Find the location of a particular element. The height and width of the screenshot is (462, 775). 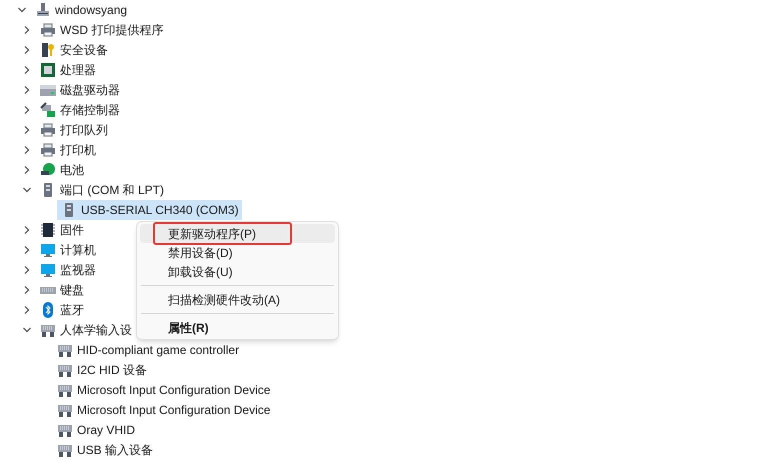

tree-item: Oray VHID is located at coordinates (97, 430).